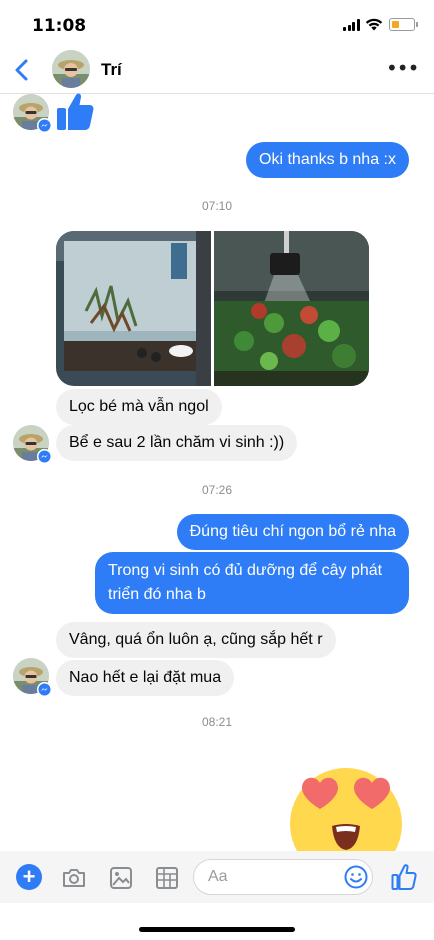  What do you see at coordinates (352, 25) in the screenshot?
I see `signal-icon` at bounding box center [352, 25].